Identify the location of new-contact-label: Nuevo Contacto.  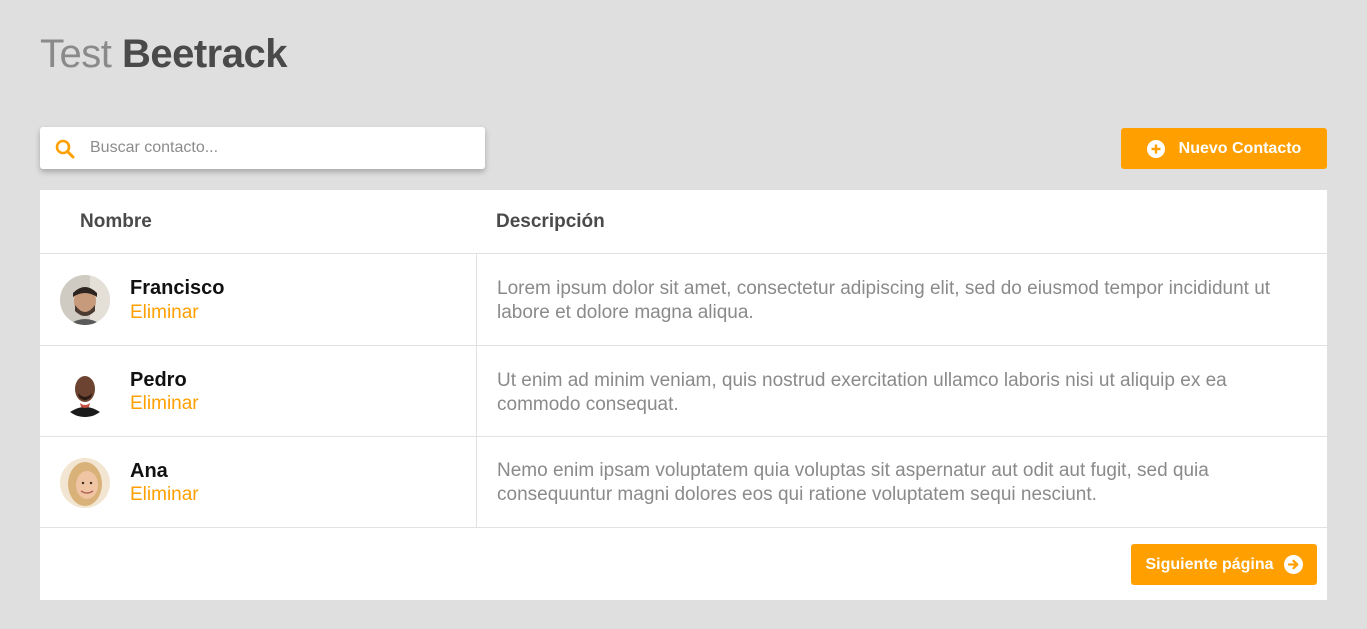
(1240, 148).